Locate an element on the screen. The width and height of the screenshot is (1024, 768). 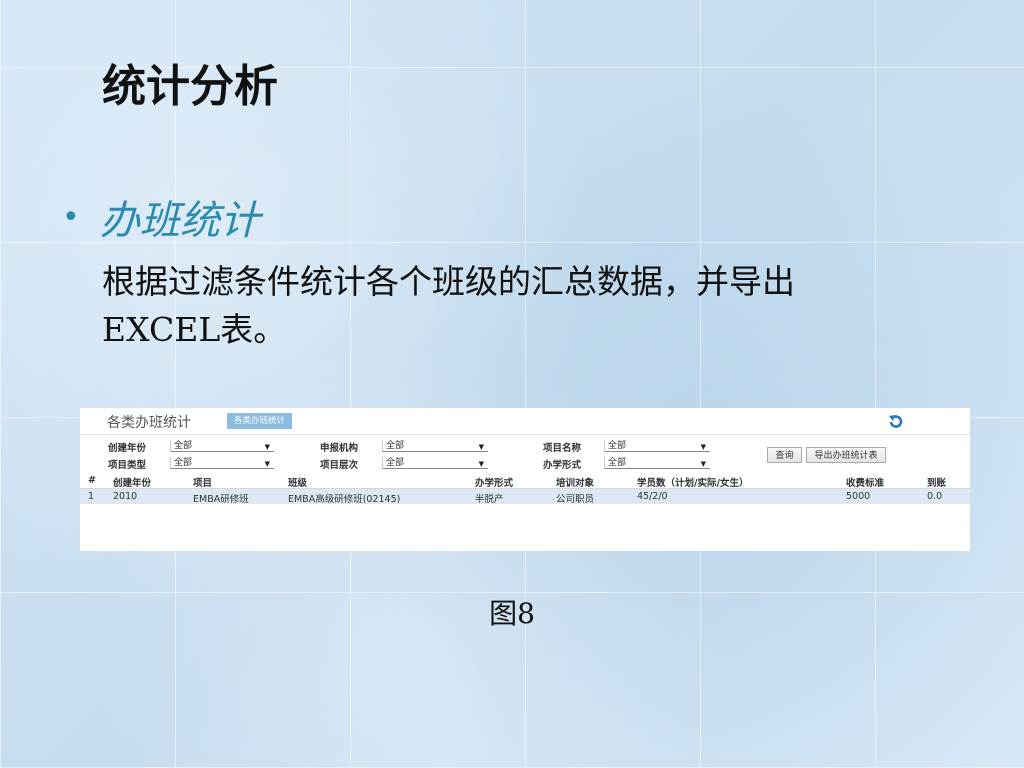
cell-students: 45/2/0 is located at coordinates (652, 496).